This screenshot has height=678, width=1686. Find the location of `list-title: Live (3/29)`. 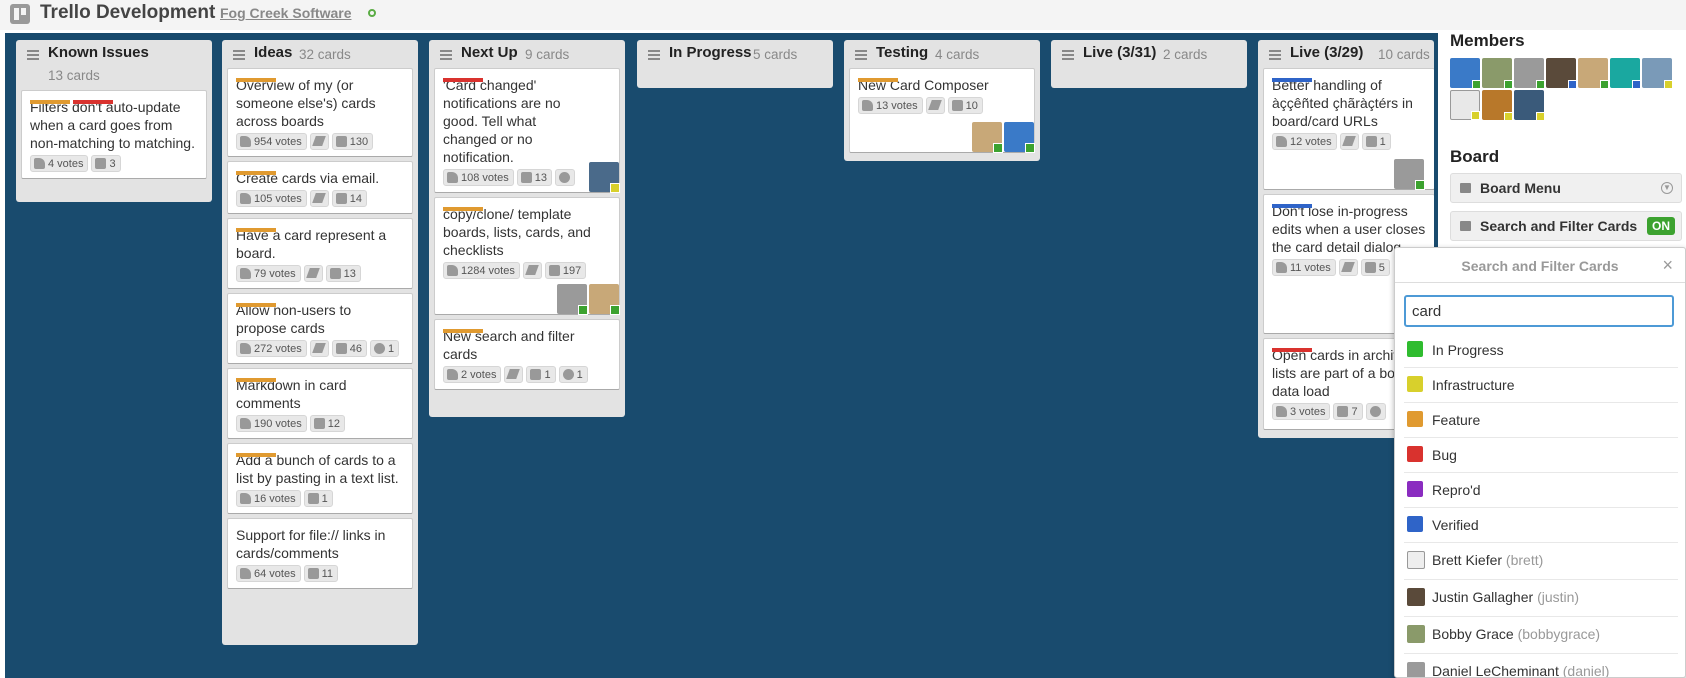

list-title: Live (3/29) is located at coordinates (1326, 52).